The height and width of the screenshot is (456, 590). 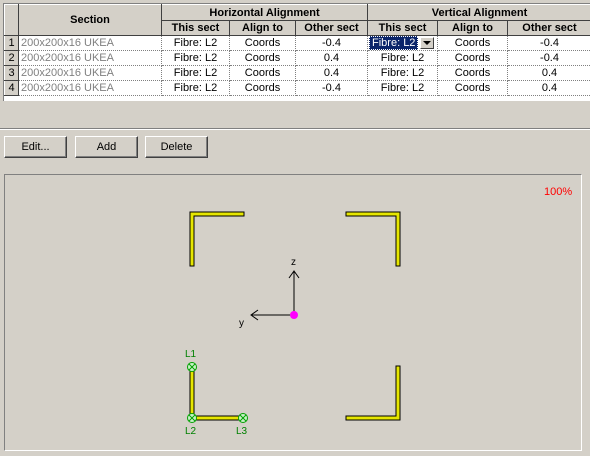 I want to click on fibre-label-l1: L1, so click(x=191, y=354).